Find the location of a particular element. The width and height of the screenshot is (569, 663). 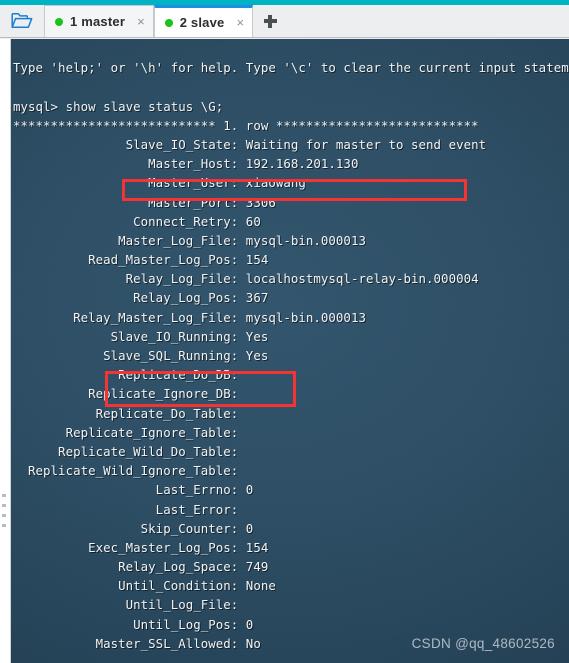

tab-label: 1 master is located at coordinates (98, 21).